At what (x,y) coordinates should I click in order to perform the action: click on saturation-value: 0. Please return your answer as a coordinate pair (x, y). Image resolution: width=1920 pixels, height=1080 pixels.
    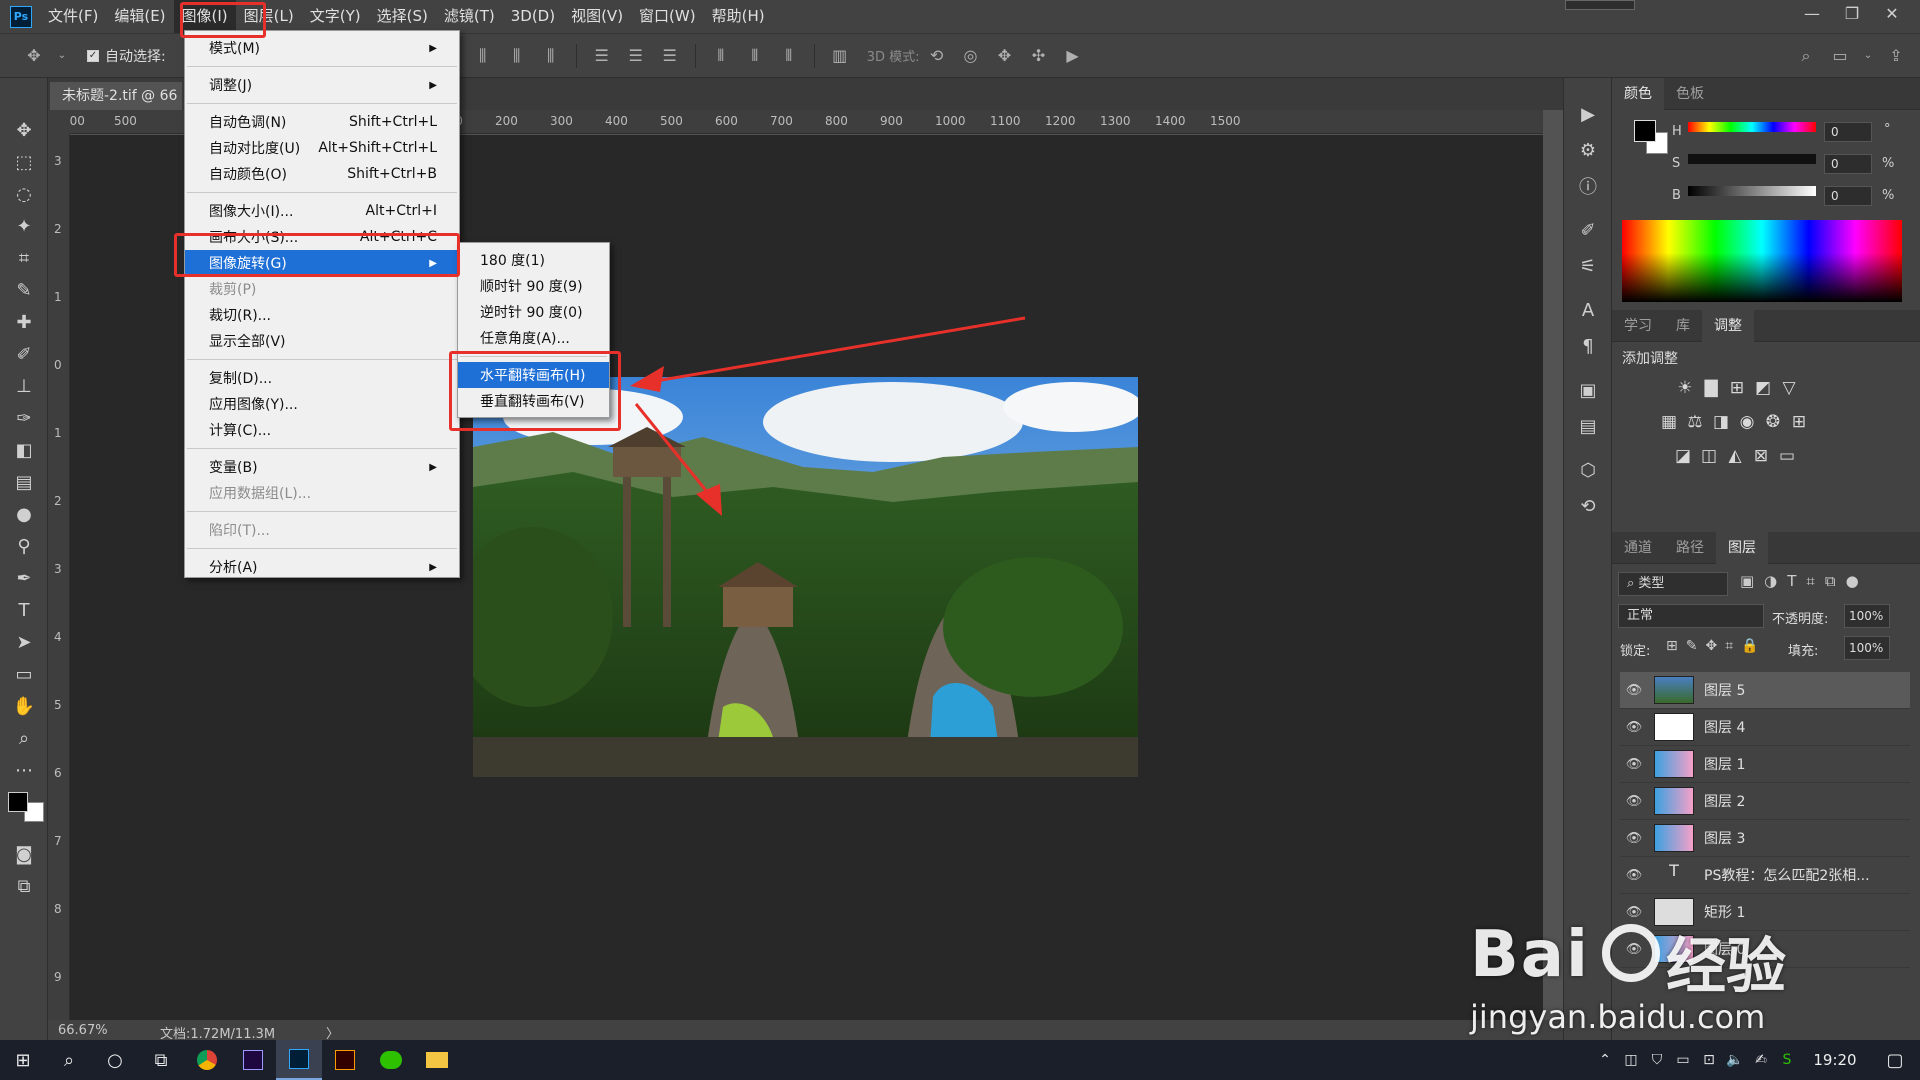
    Looking at the image, I should click on (1848, 164).